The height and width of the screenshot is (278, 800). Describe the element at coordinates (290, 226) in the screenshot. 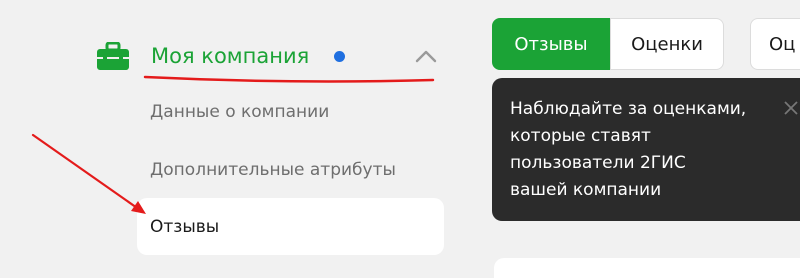

I see `sidebar-item-reviews: Отзывы` at that location.